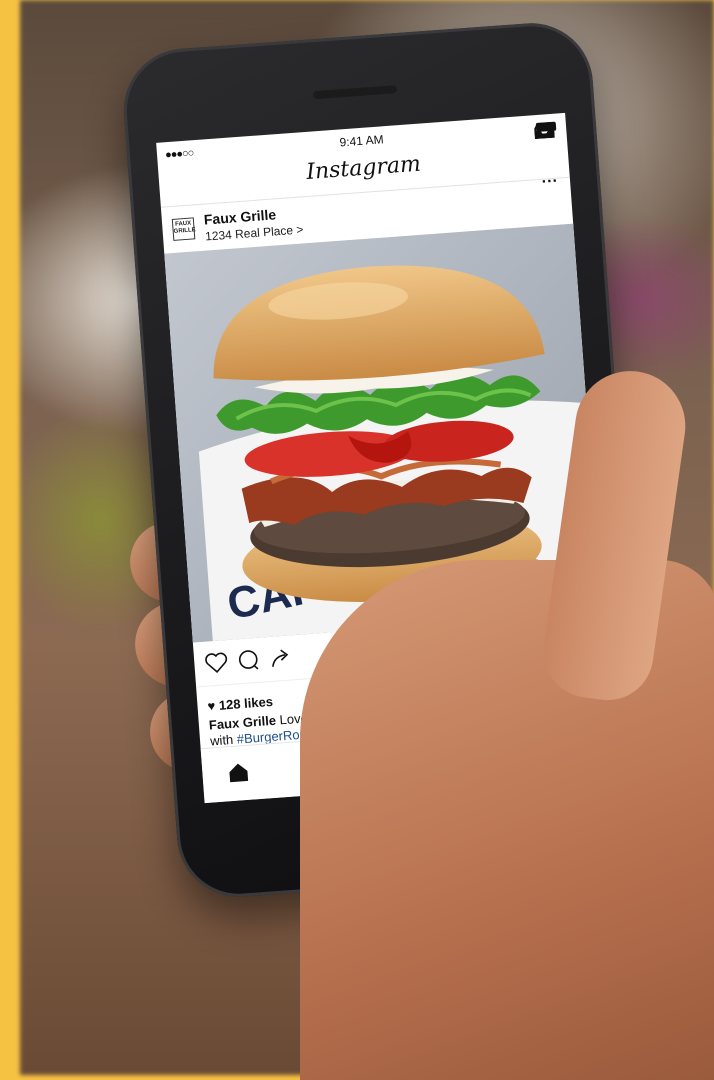 Image resolution: width=714 pixels, height=1080 pixels. What do you see at coordinates (239, 773) in the screenshot?
I see `home-icon` at bounding box center [239, 773].